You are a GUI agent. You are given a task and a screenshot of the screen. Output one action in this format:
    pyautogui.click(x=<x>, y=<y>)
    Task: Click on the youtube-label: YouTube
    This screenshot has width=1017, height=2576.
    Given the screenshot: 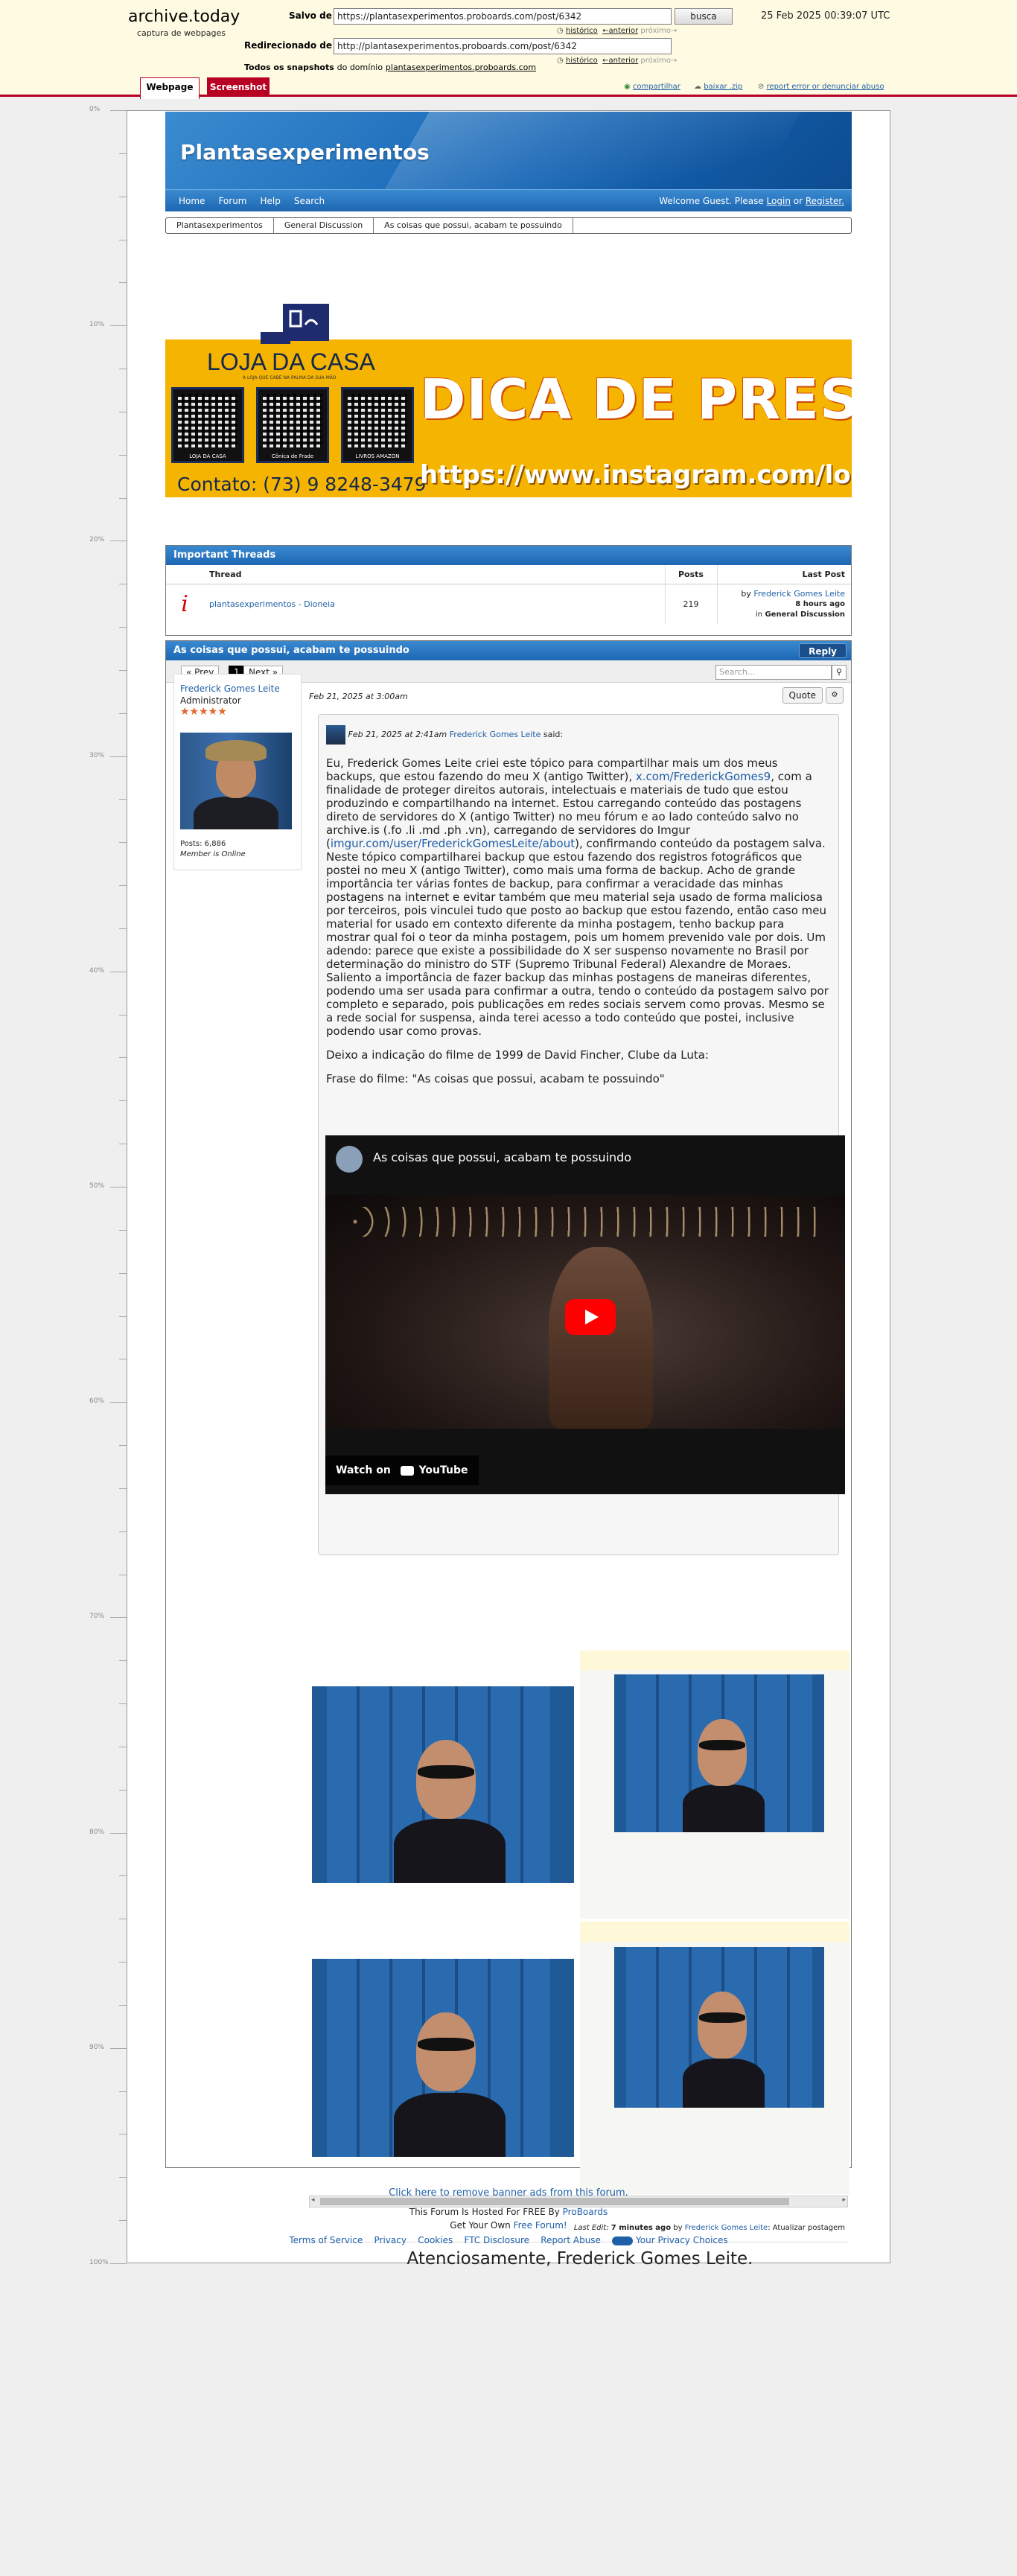 What is the action you would take?
    pyautogui.click(x=443, y=1470)
    